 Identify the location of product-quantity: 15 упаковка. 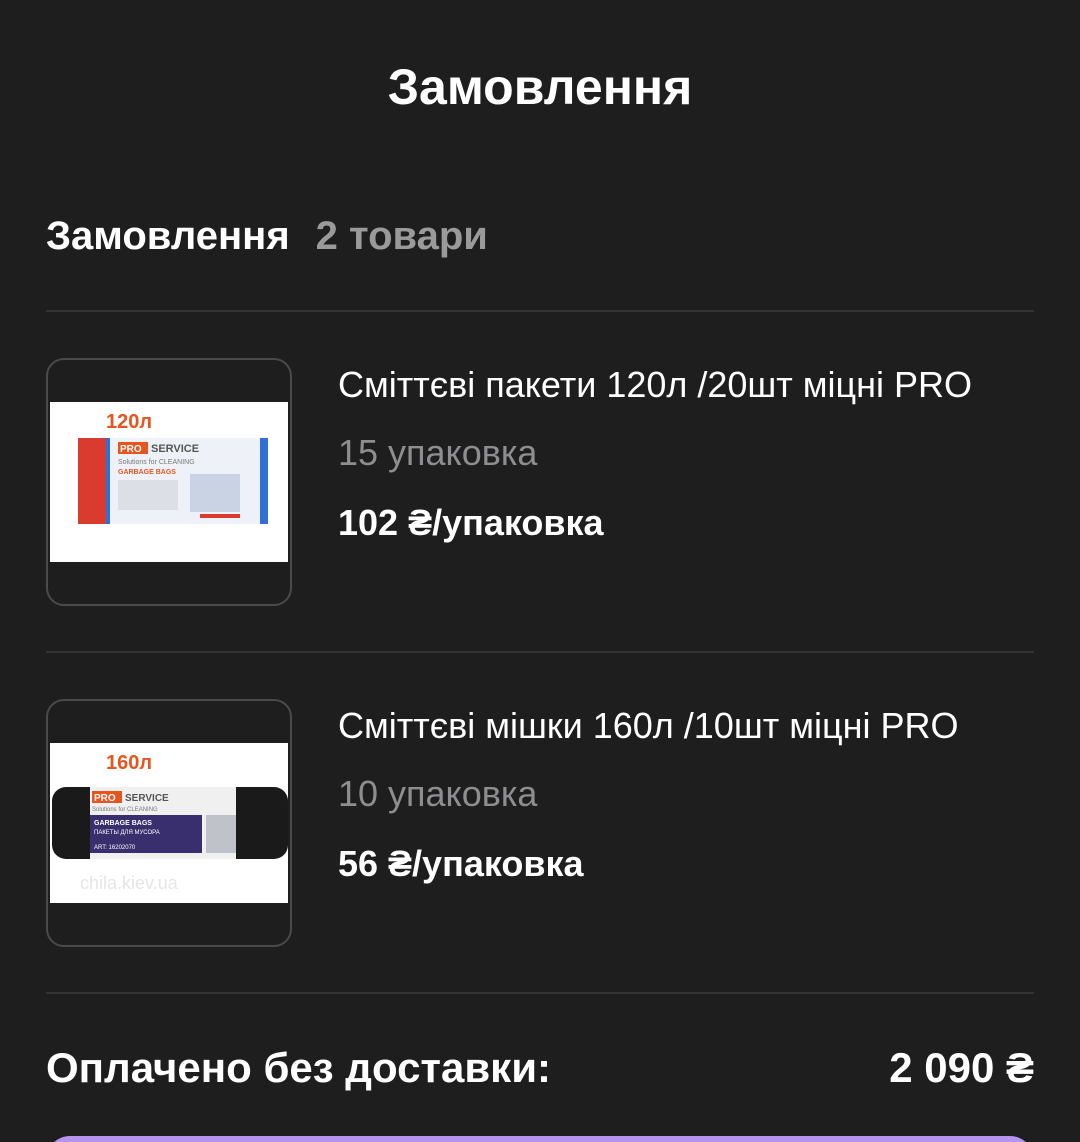
(438, 452).